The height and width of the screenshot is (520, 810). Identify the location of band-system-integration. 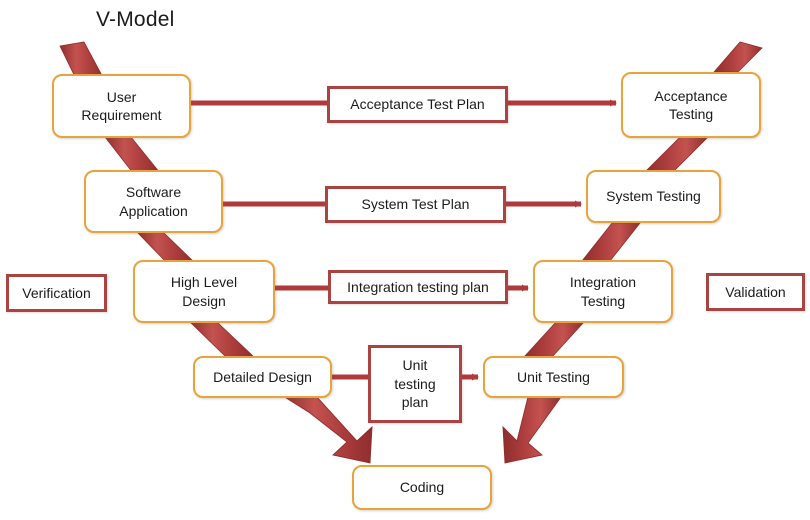
(611, 242).